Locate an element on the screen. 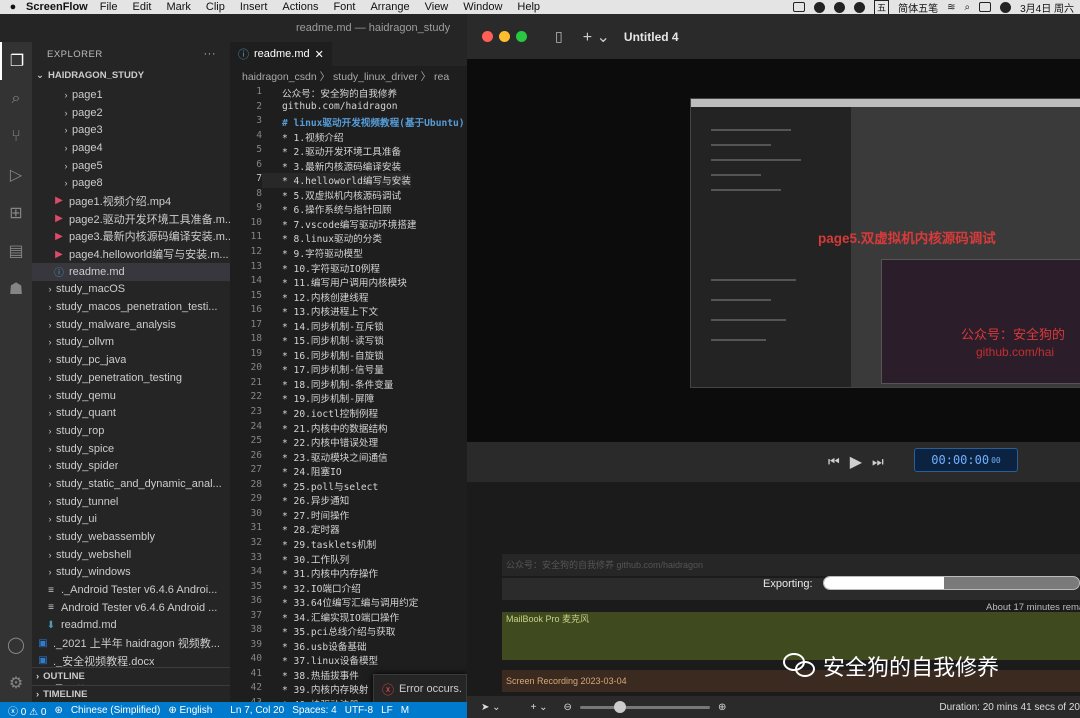 This screenshot has width=1080, height=718. code-line: 8 * 5.双虚拟机内核源码调试 is located at coordinates (348, 195).